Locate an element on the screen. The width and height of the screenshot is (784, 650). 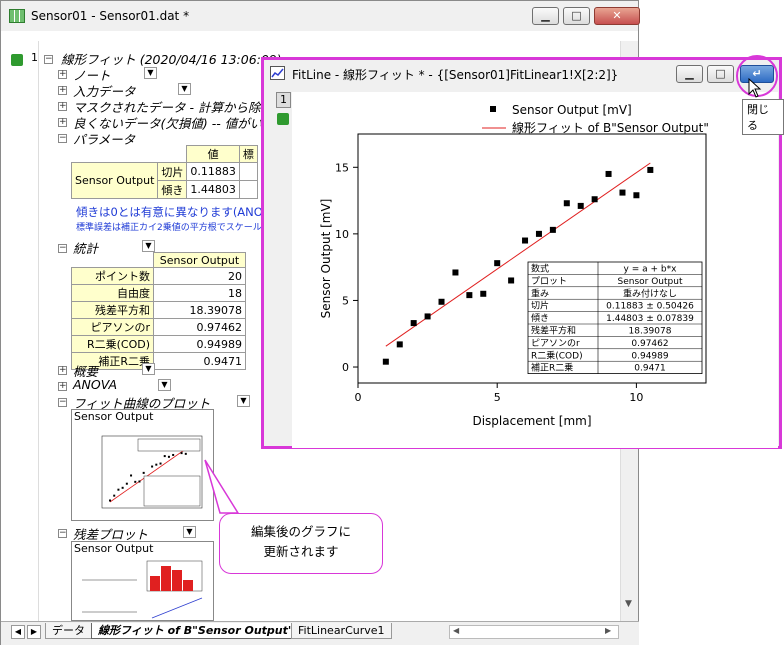
collapse-toggle-params: − is located at coordinates (62, 138).